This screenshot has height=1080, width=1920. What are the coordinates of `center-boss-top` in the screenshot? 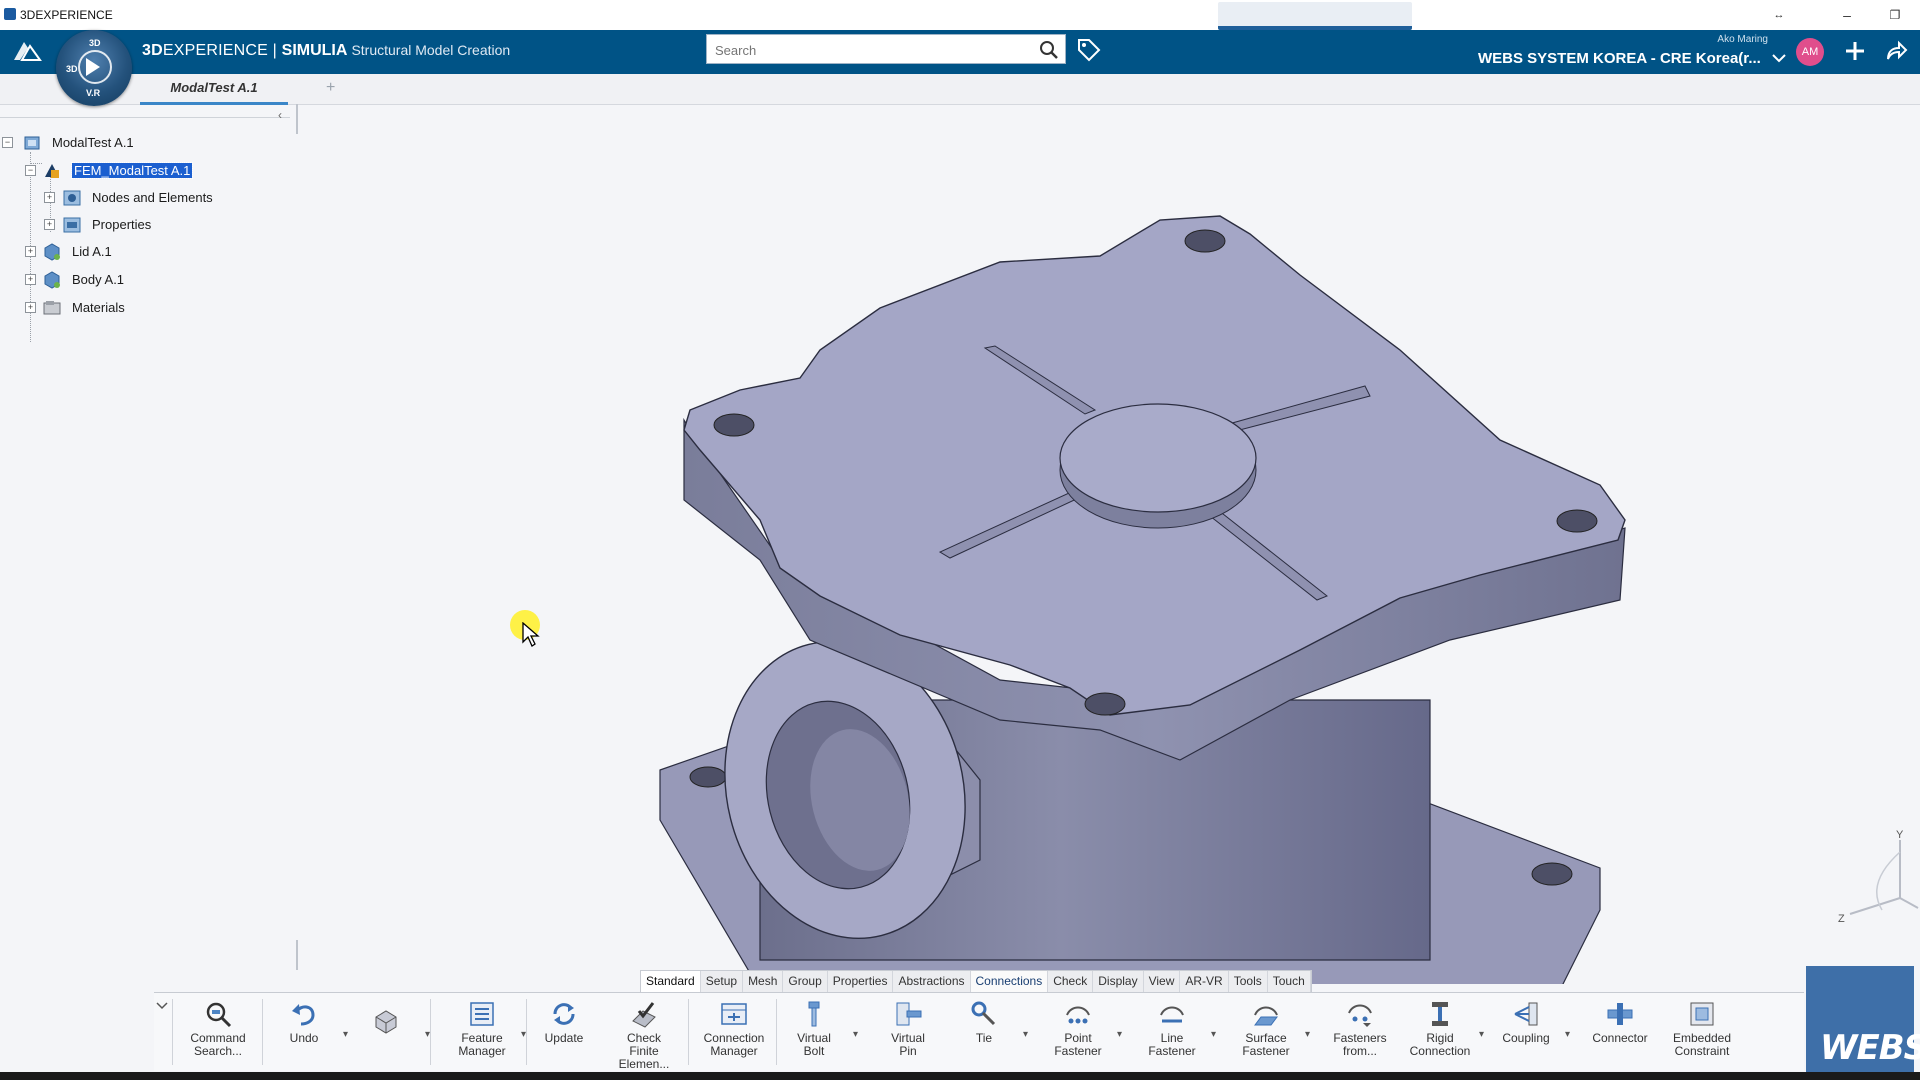 It's located at (1158, 458).